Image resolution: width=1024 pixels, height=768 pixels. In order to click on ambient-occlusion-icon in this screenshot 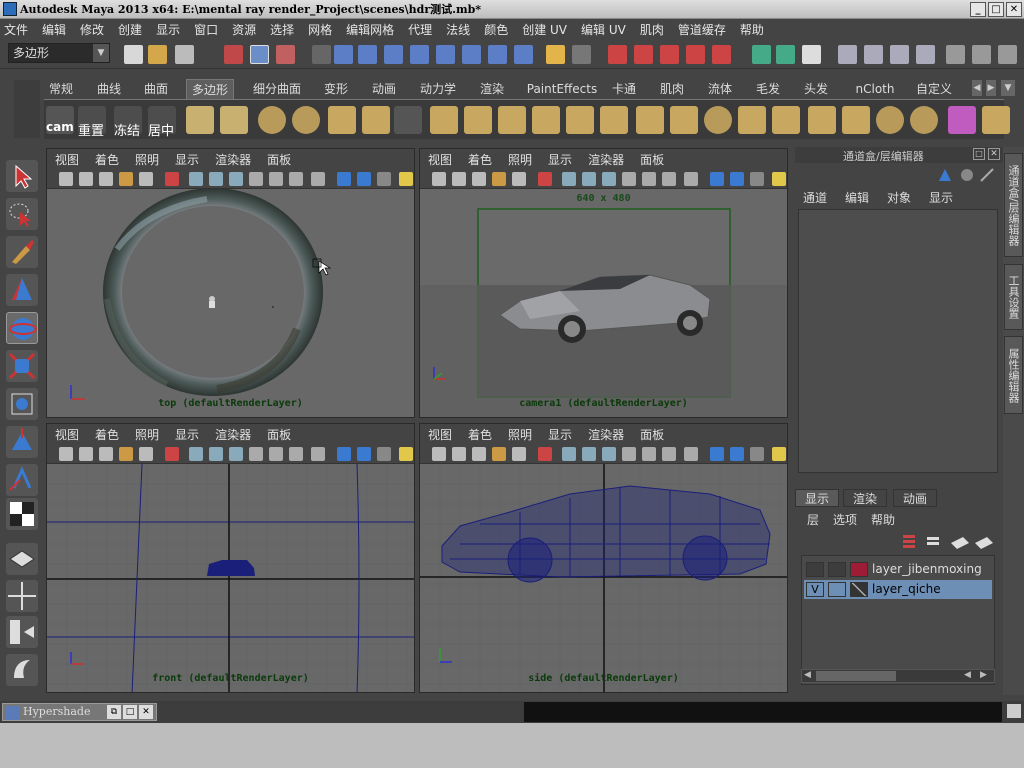, I will do `click(406, 179)`.